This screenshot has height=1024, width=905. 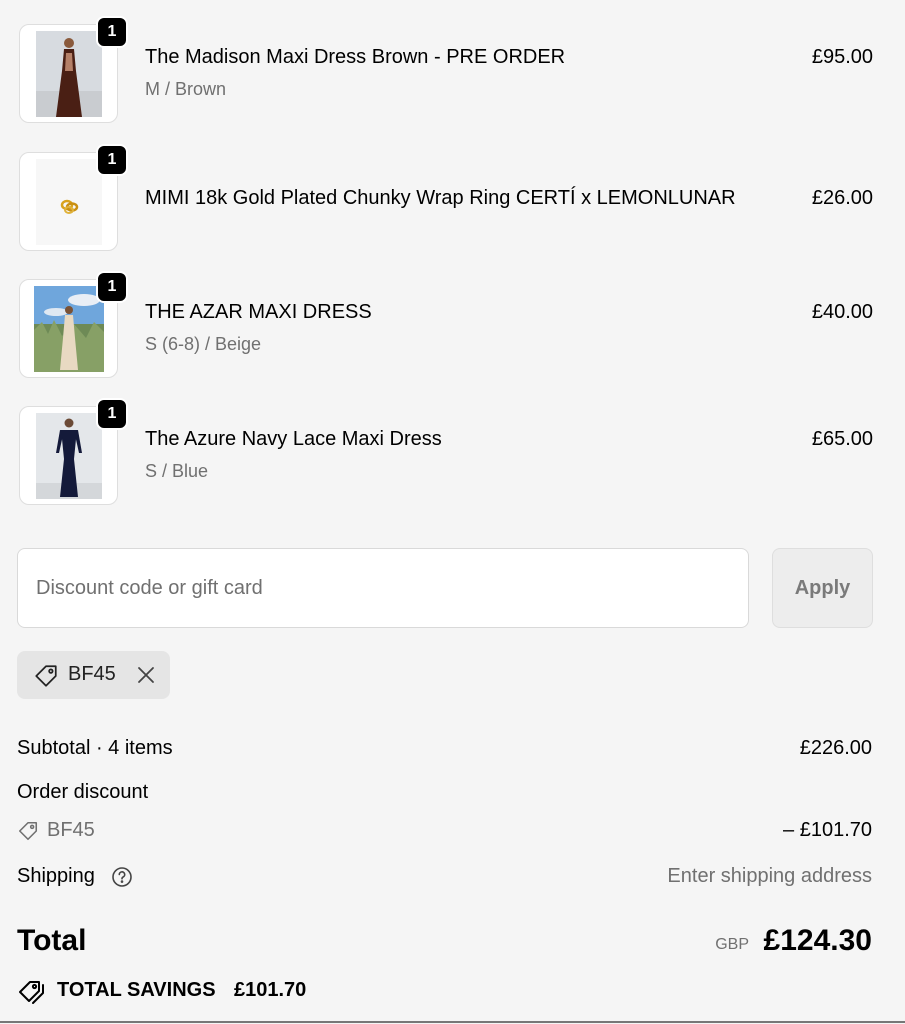 What do you see at coordinates (769, 876) in the screenshot?
I see `shipping-value: Enter shipping address` at bounding box center [769, 876].